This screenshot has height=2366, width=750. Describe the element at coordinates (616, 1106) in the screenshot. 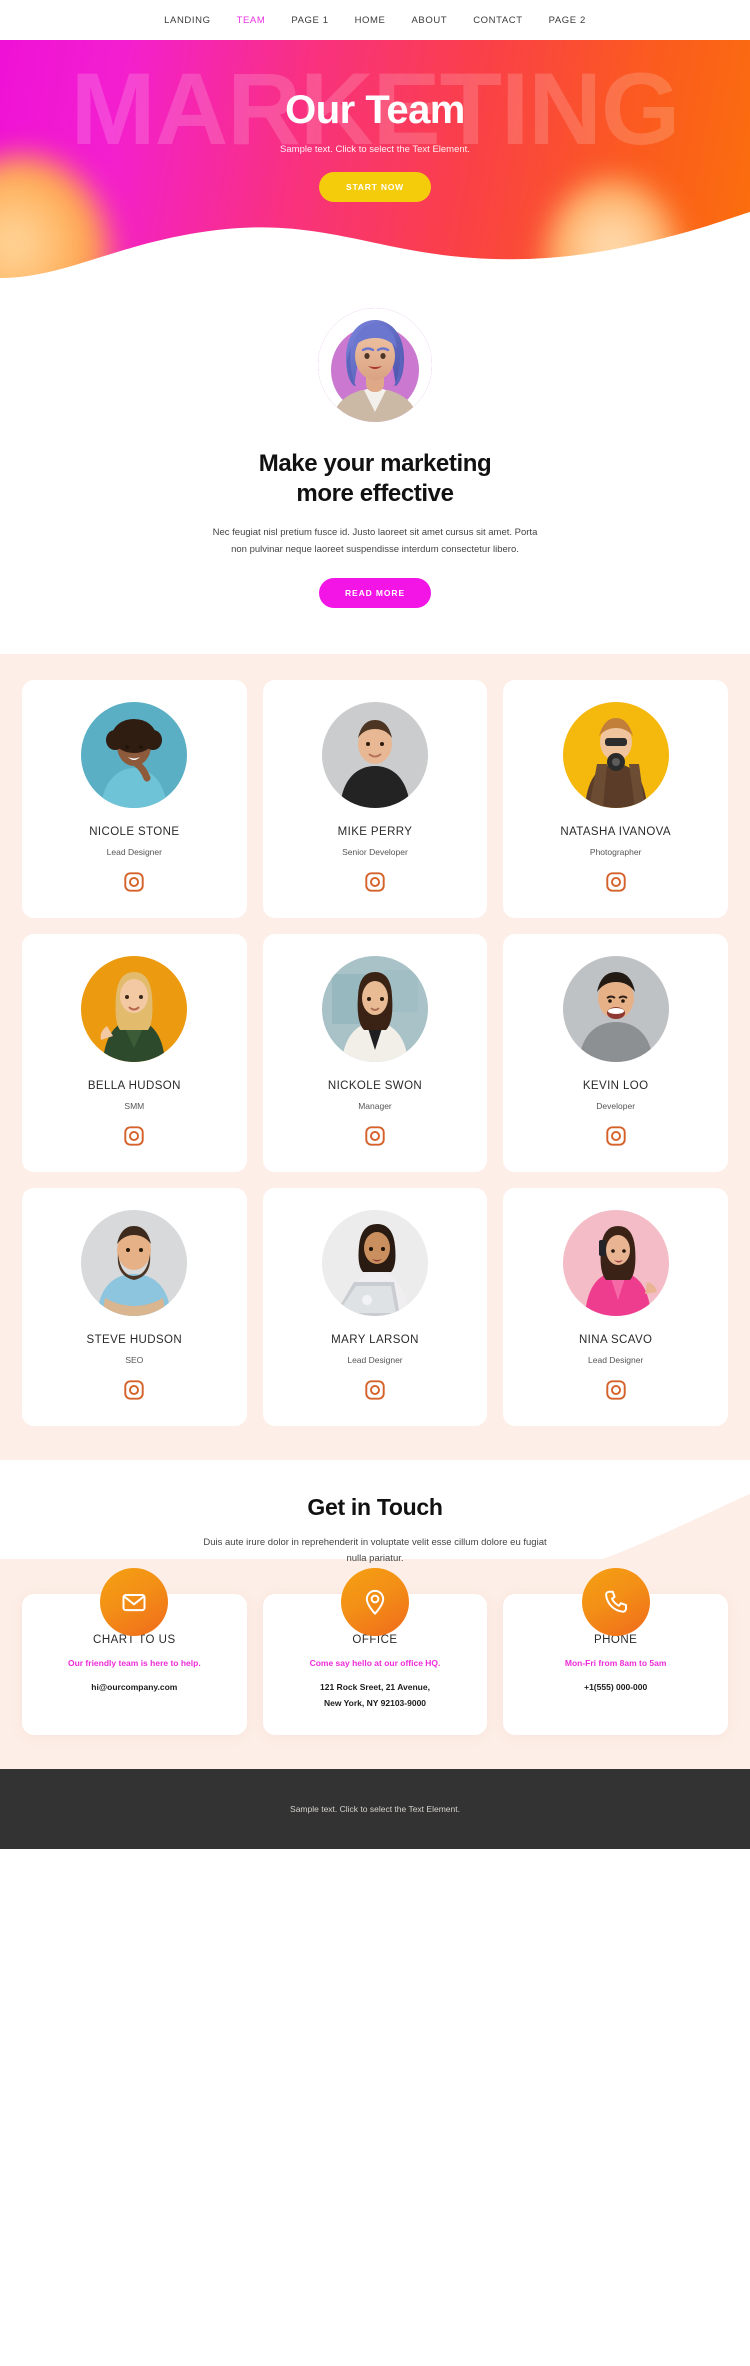

I see `team-member-role: Developer` at that location.